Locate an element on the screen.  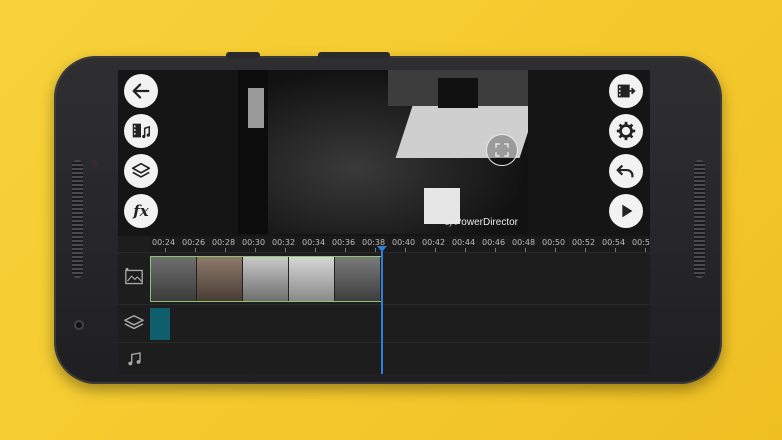
timecode-label: 00:46 is located at coordinates (494, 242).